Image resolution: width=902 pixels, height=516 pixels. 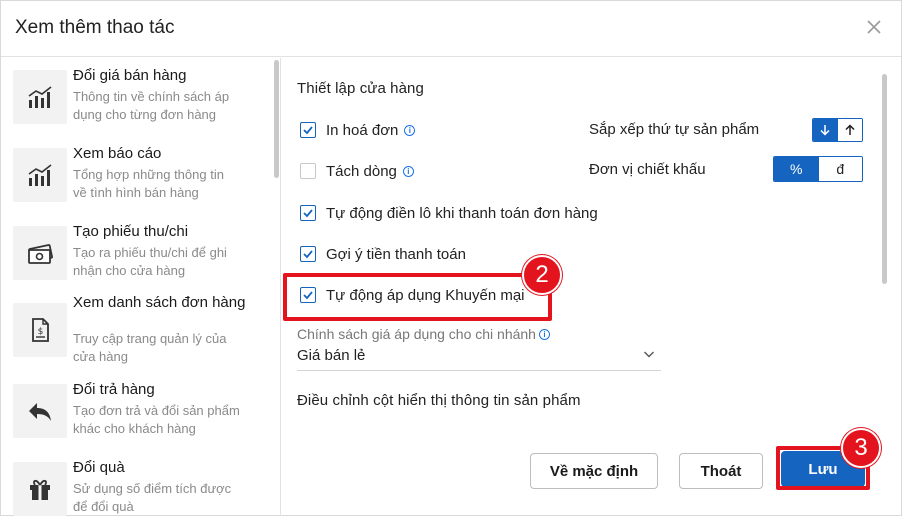 What do you see at coordinates (331, 355) in the screenshot?
I see `price-policy-value: Giá bán lẻ` at bounding box center [331, 355].